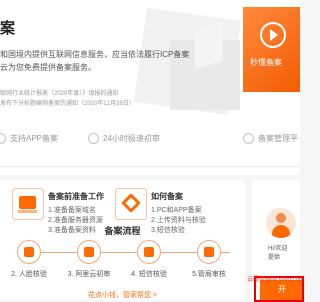 The width and height of the screenshot is (320, 302). Describe the element at coordinates (89, 252) in the screenshot. I see `review-icon` at that location.